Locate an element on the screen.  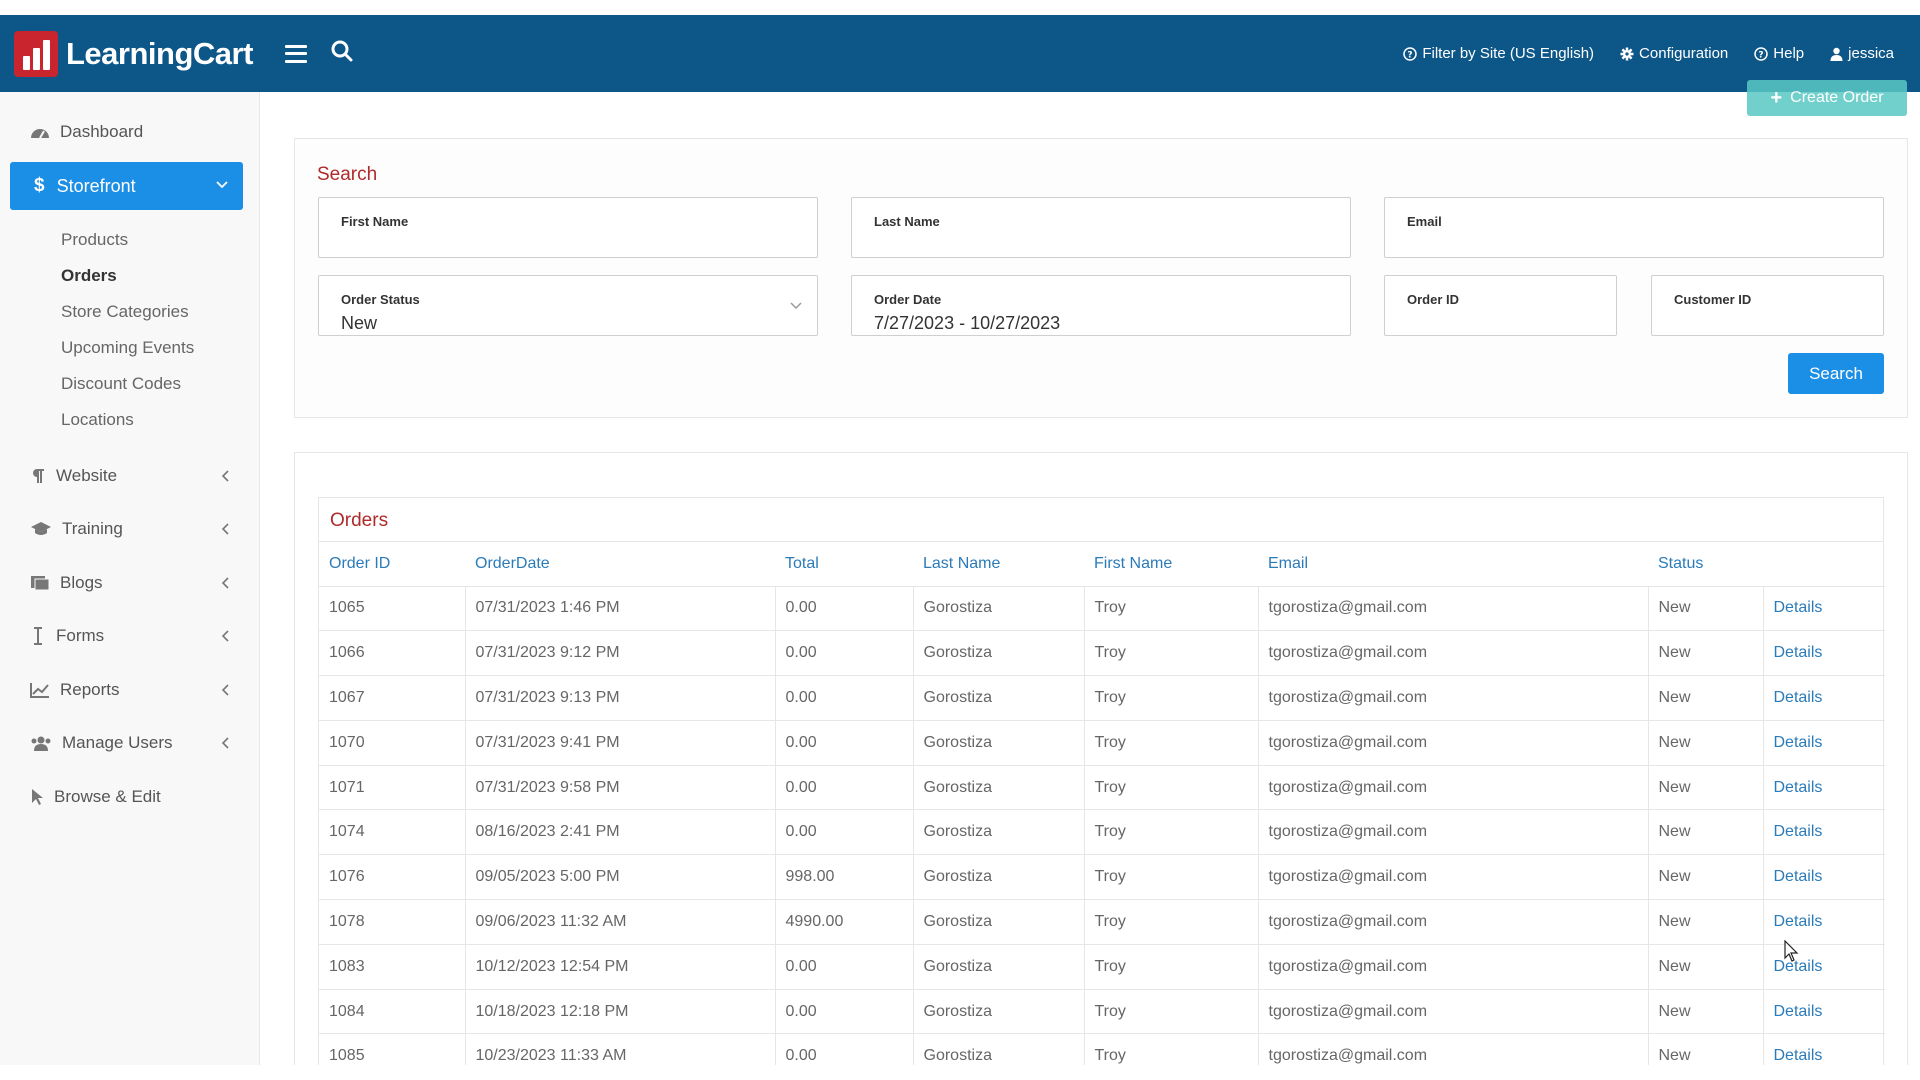
logo-text: LearningCart is located at coordinates (159, 53).